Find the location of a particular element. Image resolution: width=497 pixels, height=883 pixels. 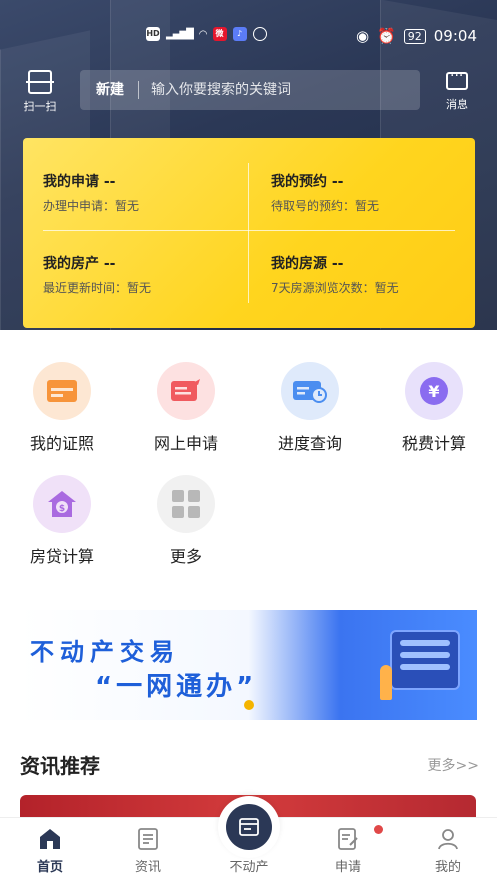

tax-yen-icon: ¥ is located at coordinates (434, 391).